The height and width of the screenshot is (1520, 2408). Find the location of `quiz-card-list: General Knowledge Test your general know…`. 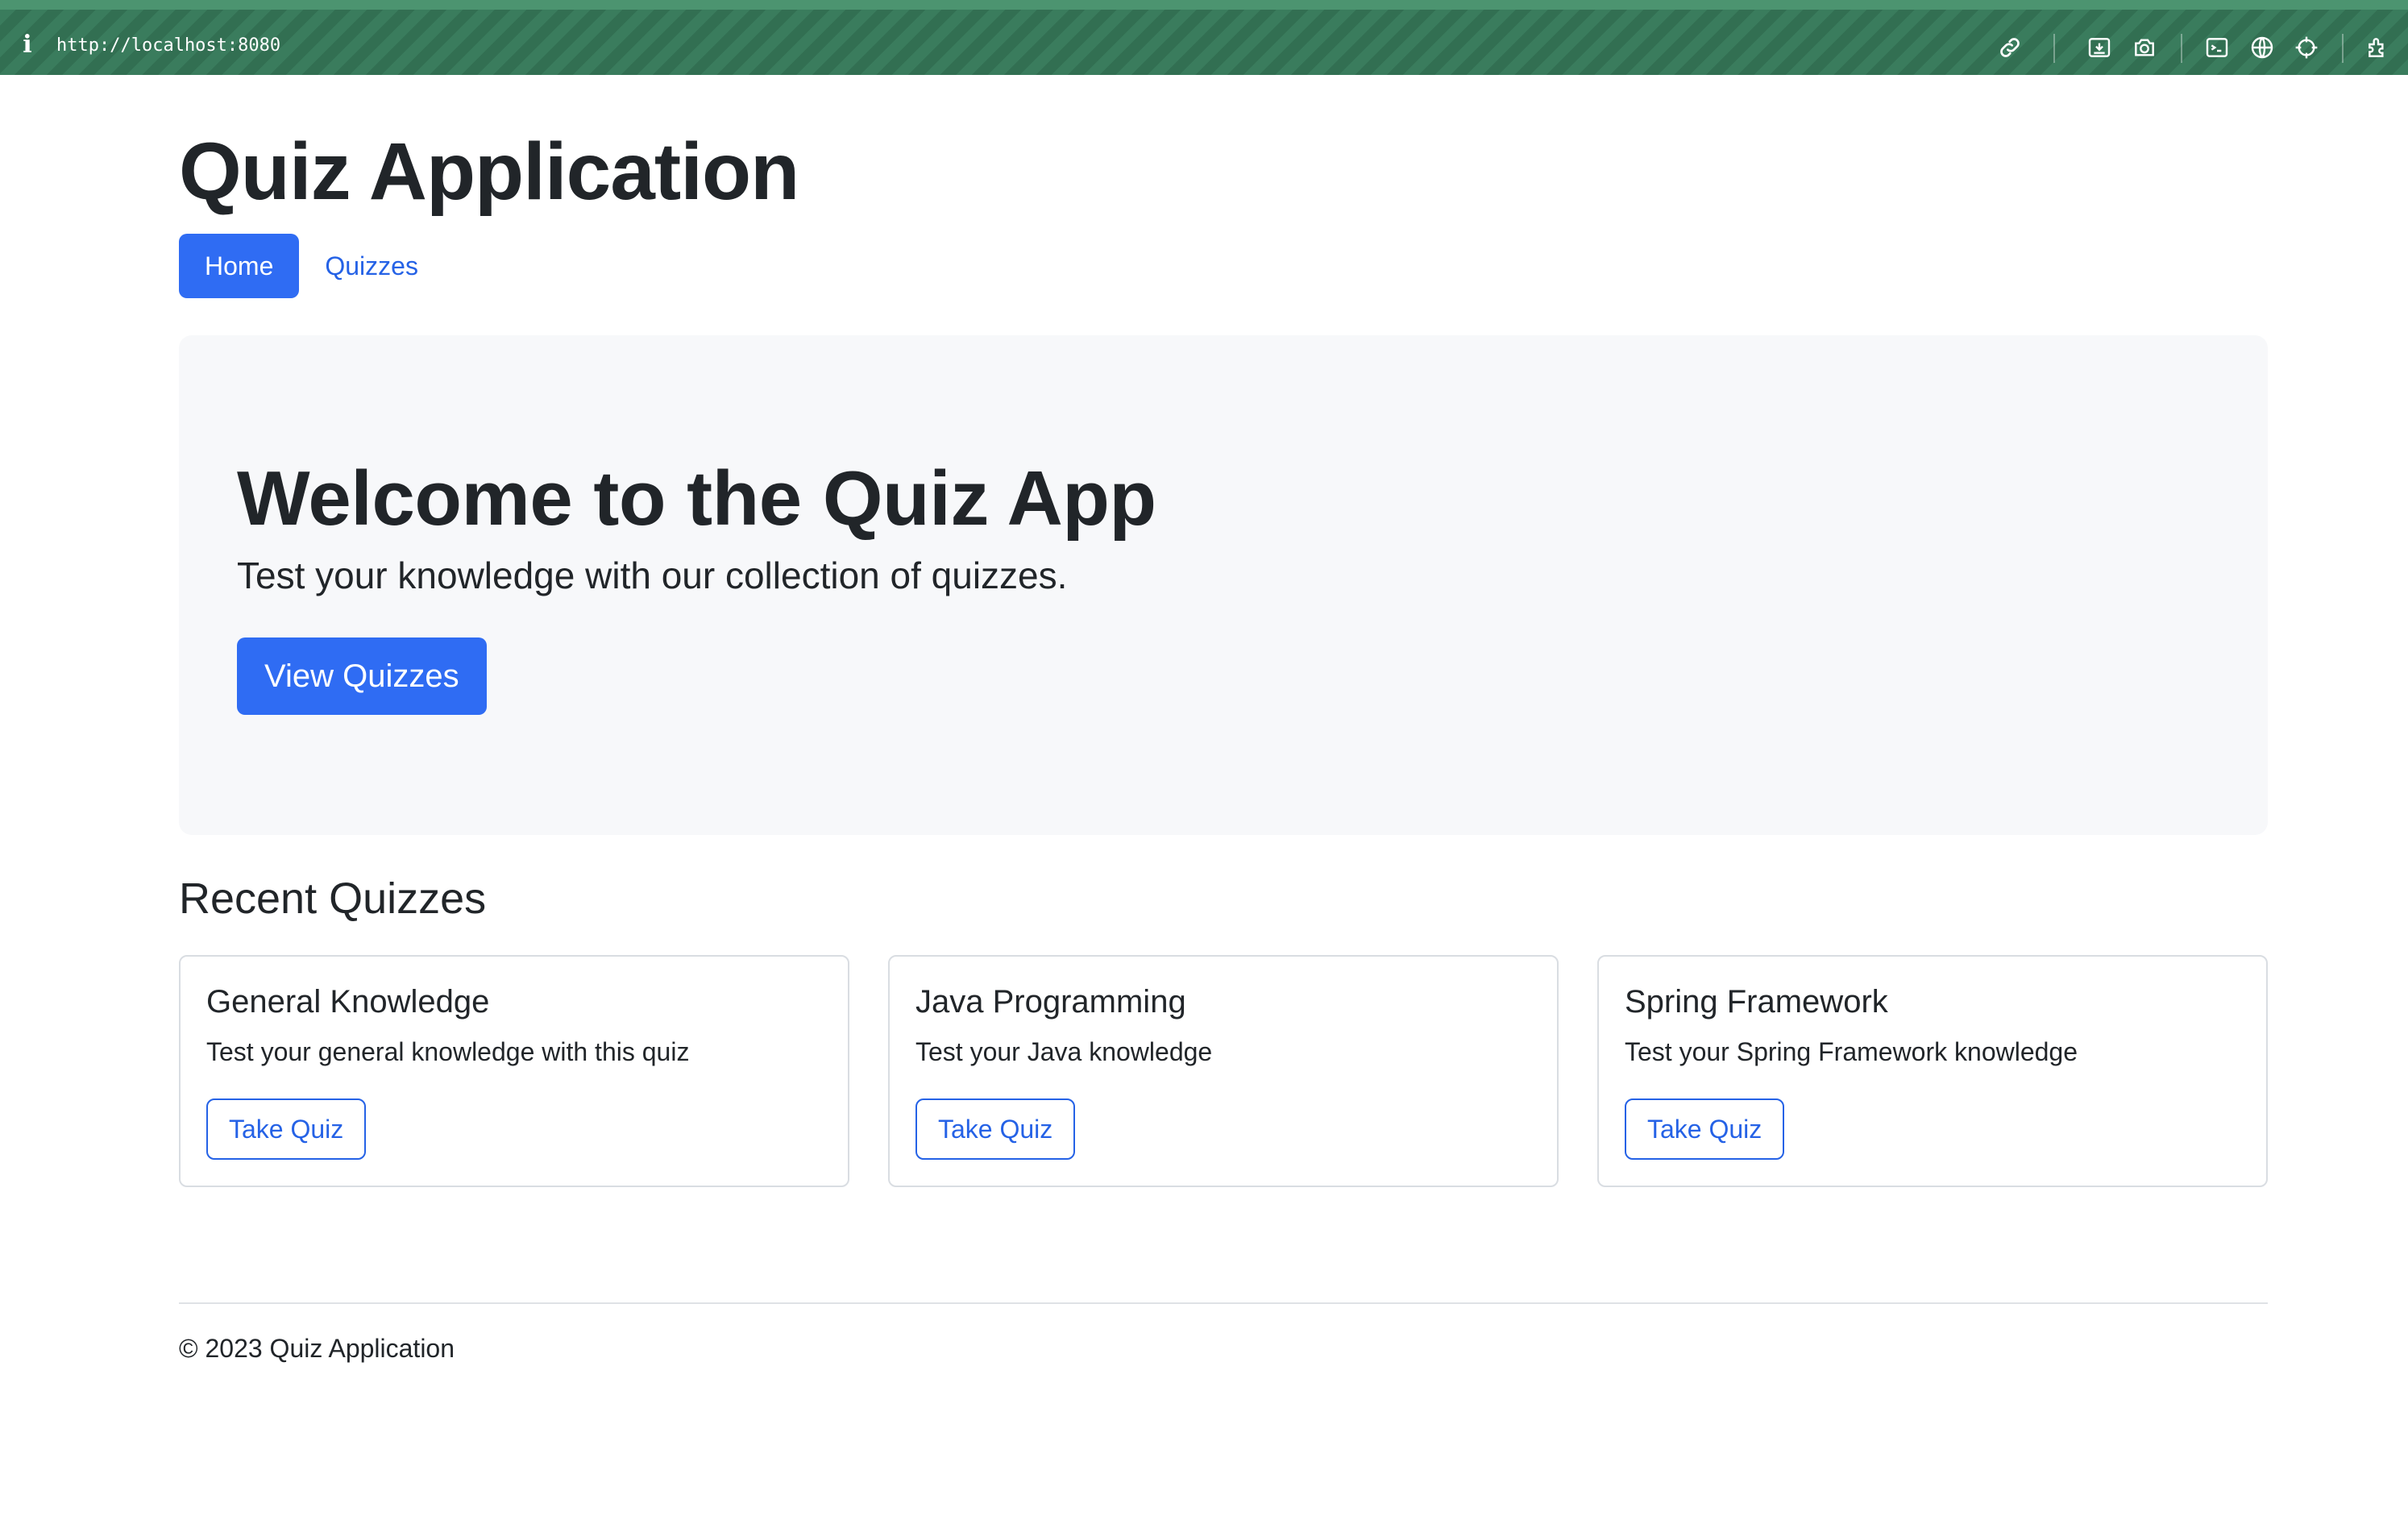

quiz-card-list: General Knowledge Test your general know… is located at coordinates (1223, 1071).